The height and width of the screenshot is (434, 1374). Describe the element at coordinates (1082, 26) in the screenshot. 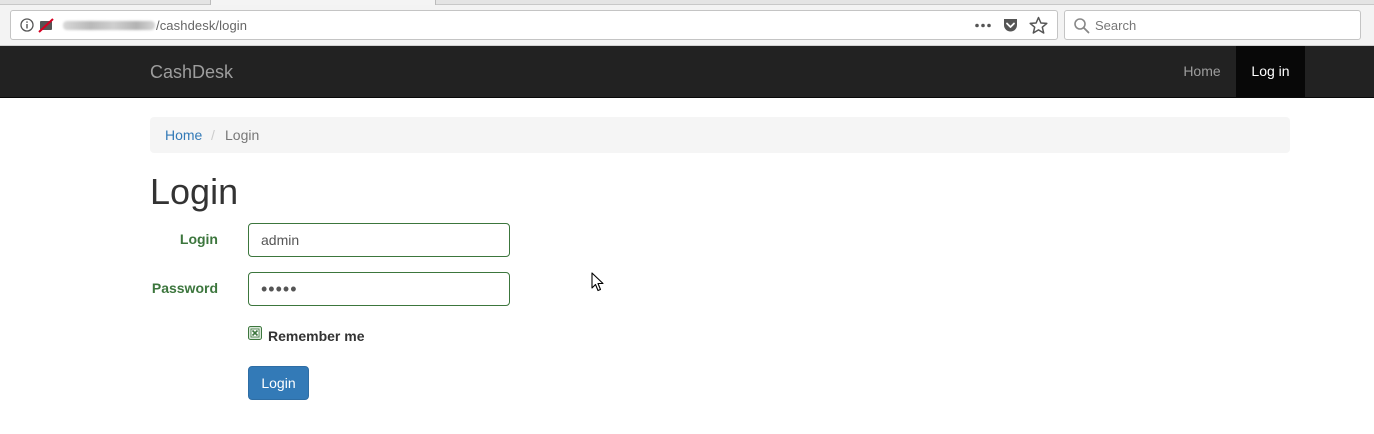

I see `search-icon` at that location.